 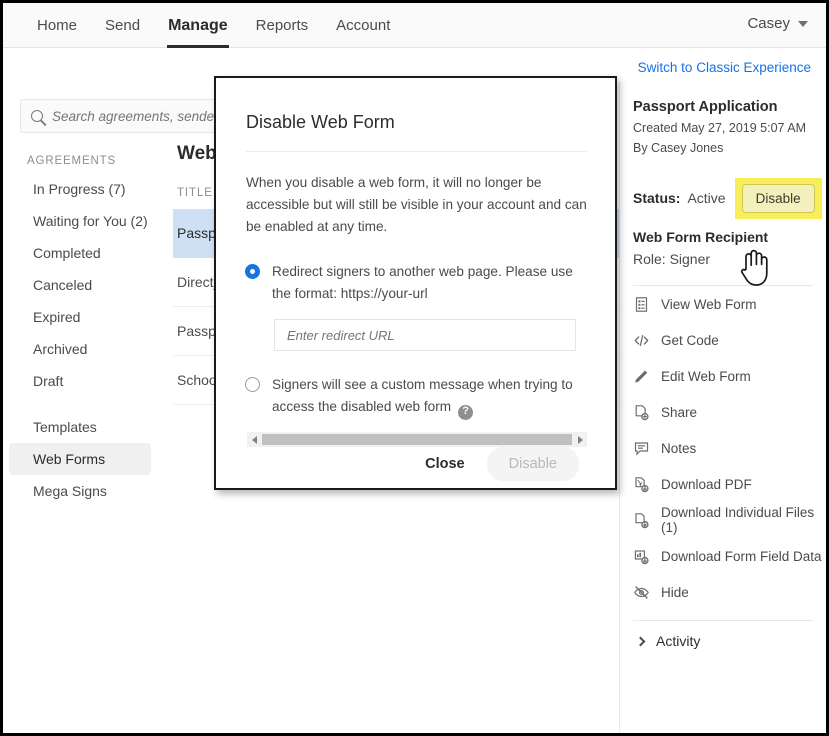 I want to click on close-button: Close, so click(x=445, y=464).